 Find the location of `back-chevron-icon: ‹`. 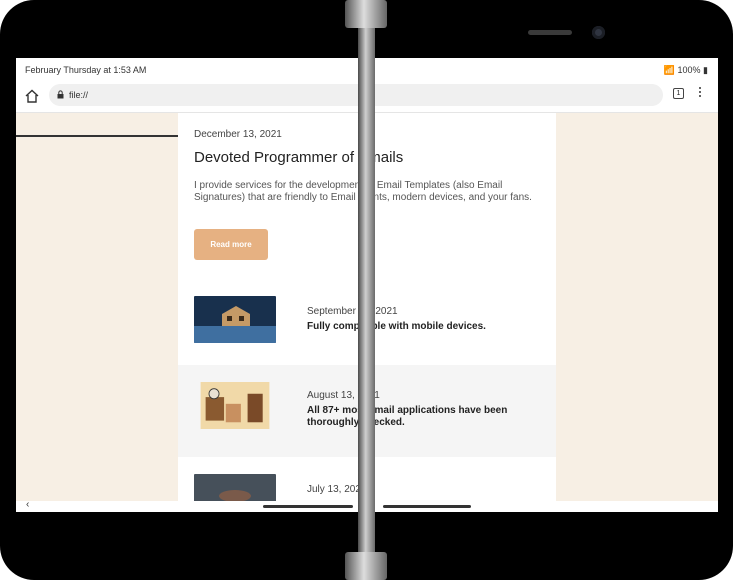

back-chevron-icon: ‹ is located at coordinates (27, 504).